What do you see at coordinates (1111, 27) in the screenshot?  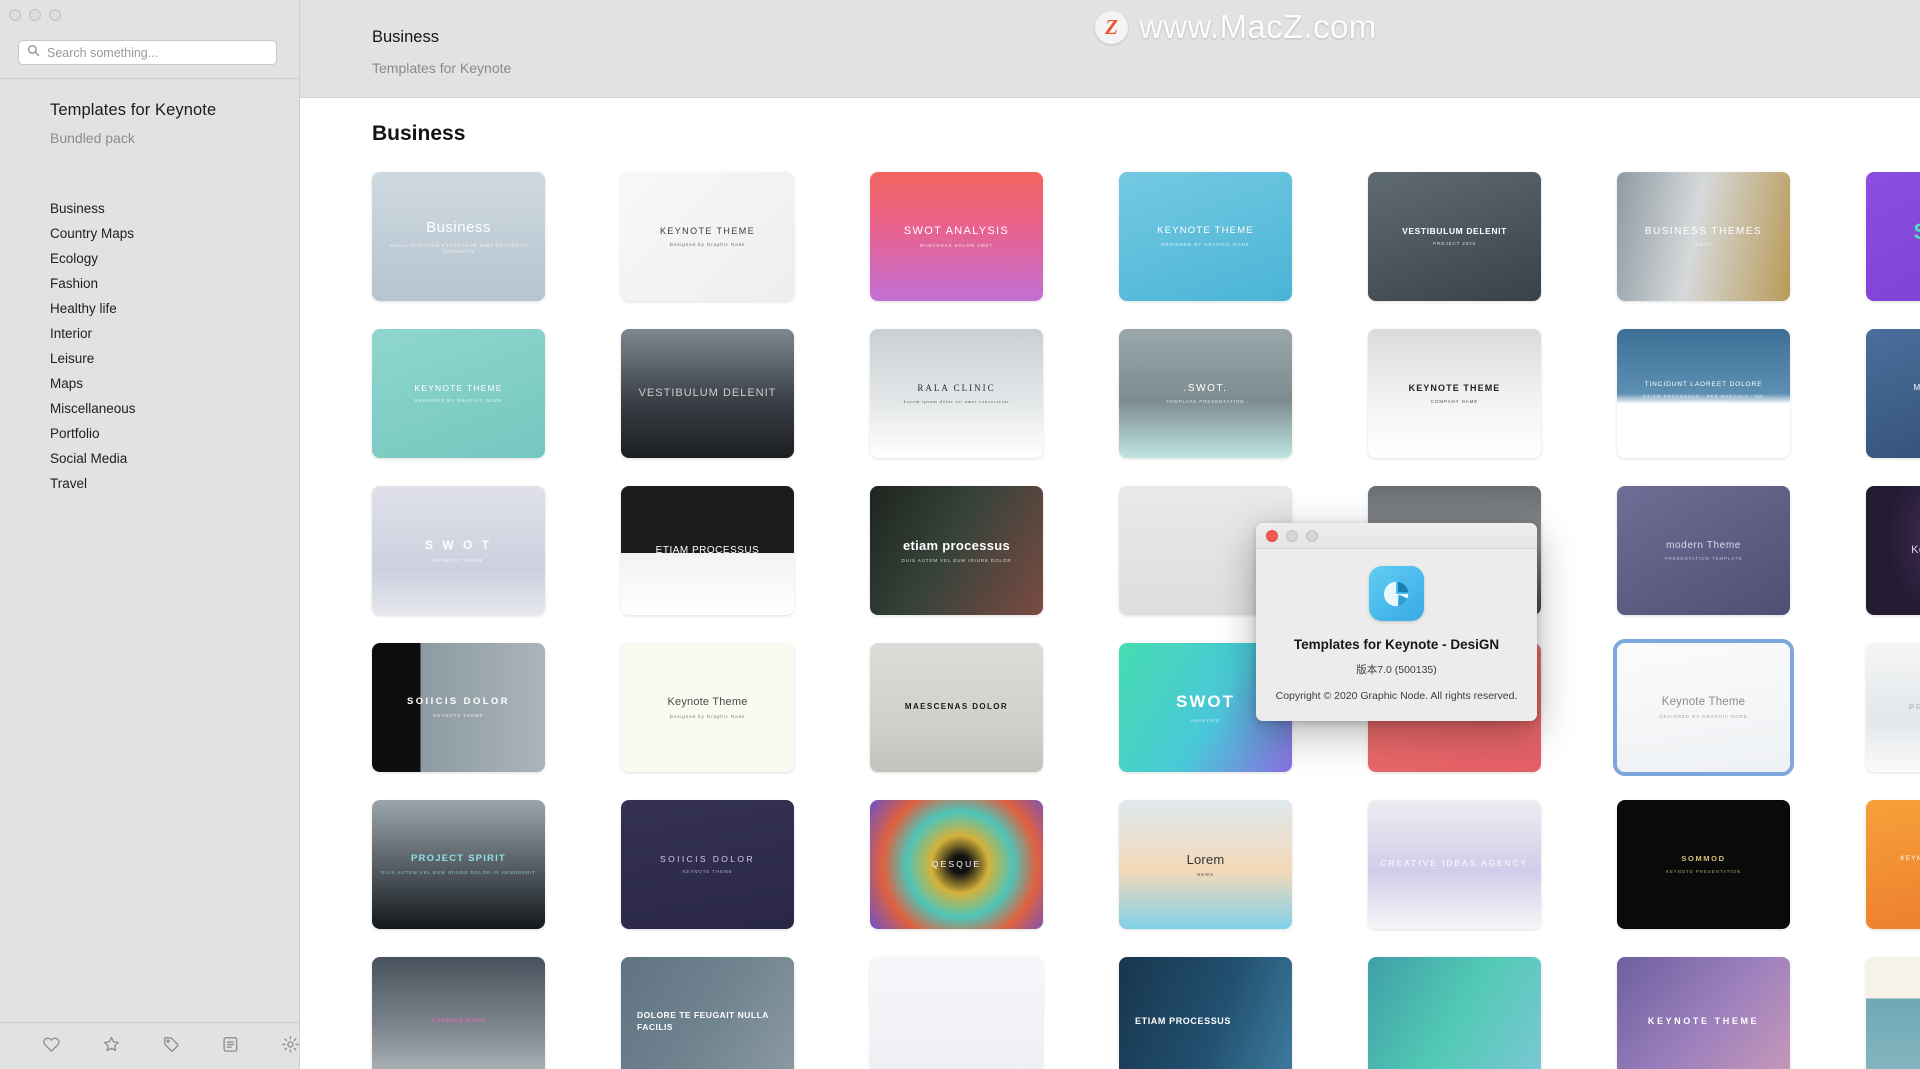 I see `watermark-badge-icon: Z` at bounding box center [1111, 27].